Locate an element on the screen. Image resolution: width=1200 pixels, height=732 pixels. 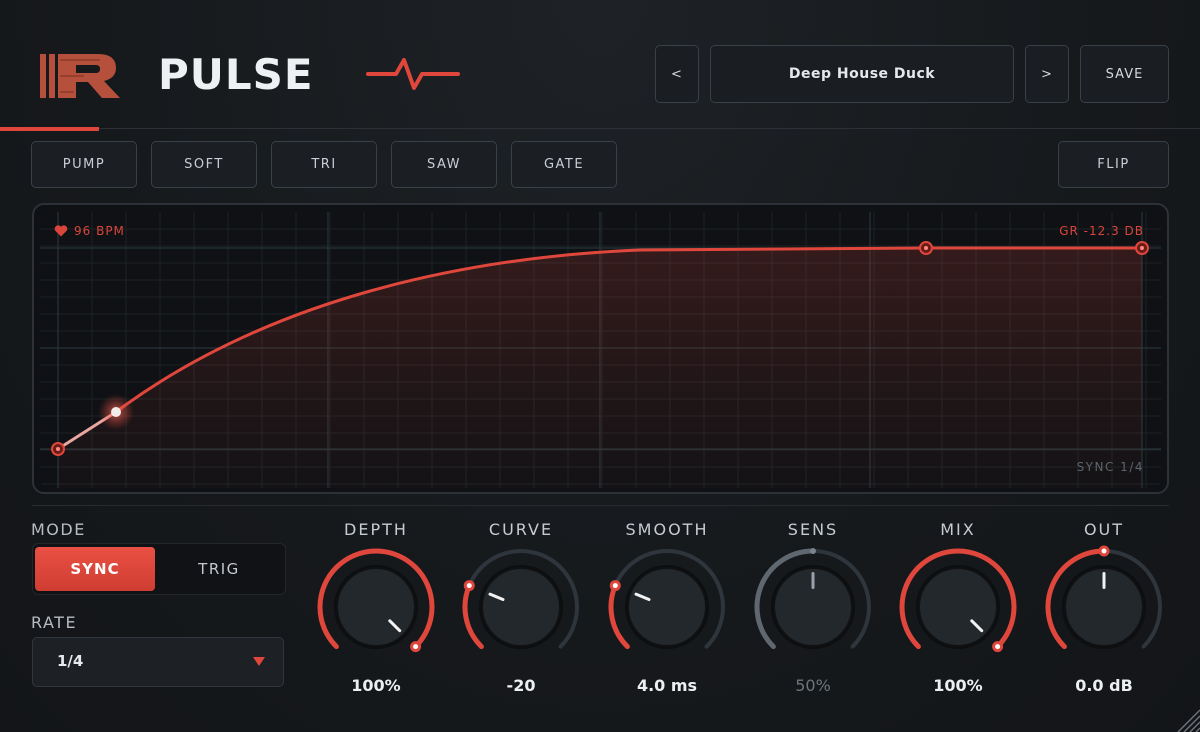
knob-out-value: 0.0 dB is located at coordinates (1104, 685).